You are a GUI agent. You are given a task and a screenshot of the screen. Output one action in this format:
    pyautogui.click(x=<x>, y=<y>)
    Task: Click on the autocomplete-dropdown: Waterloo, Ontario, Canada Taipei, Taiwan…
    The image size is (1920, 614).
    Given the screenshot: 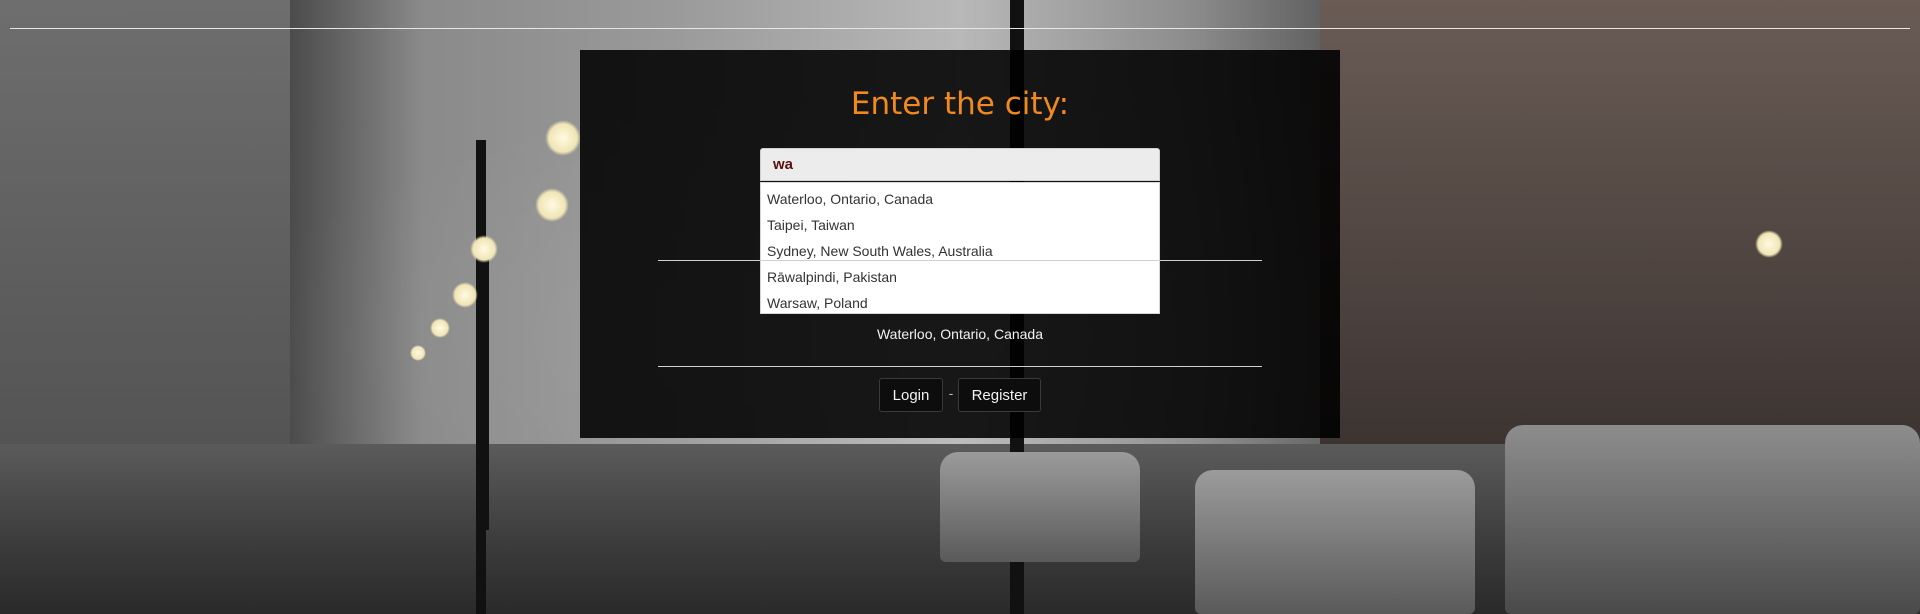 What is the action you would take?
    pyautogui.click(x=960, y=248)
    